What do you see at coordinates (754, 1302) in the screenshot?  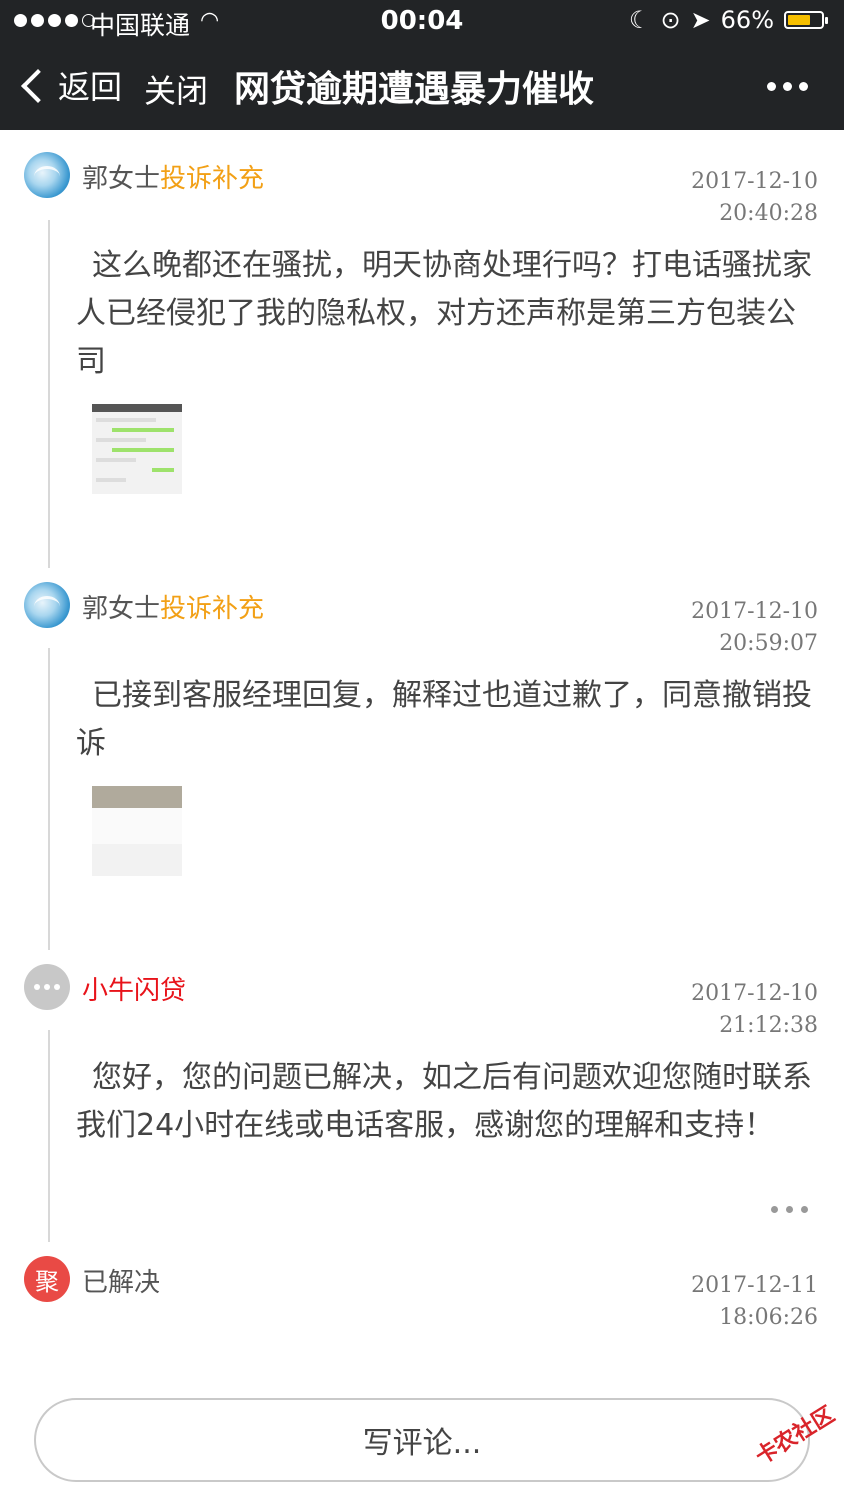 I see `entry-timestamp: 2017-12-11 18:06:26` at bounding box center [754, 1302].